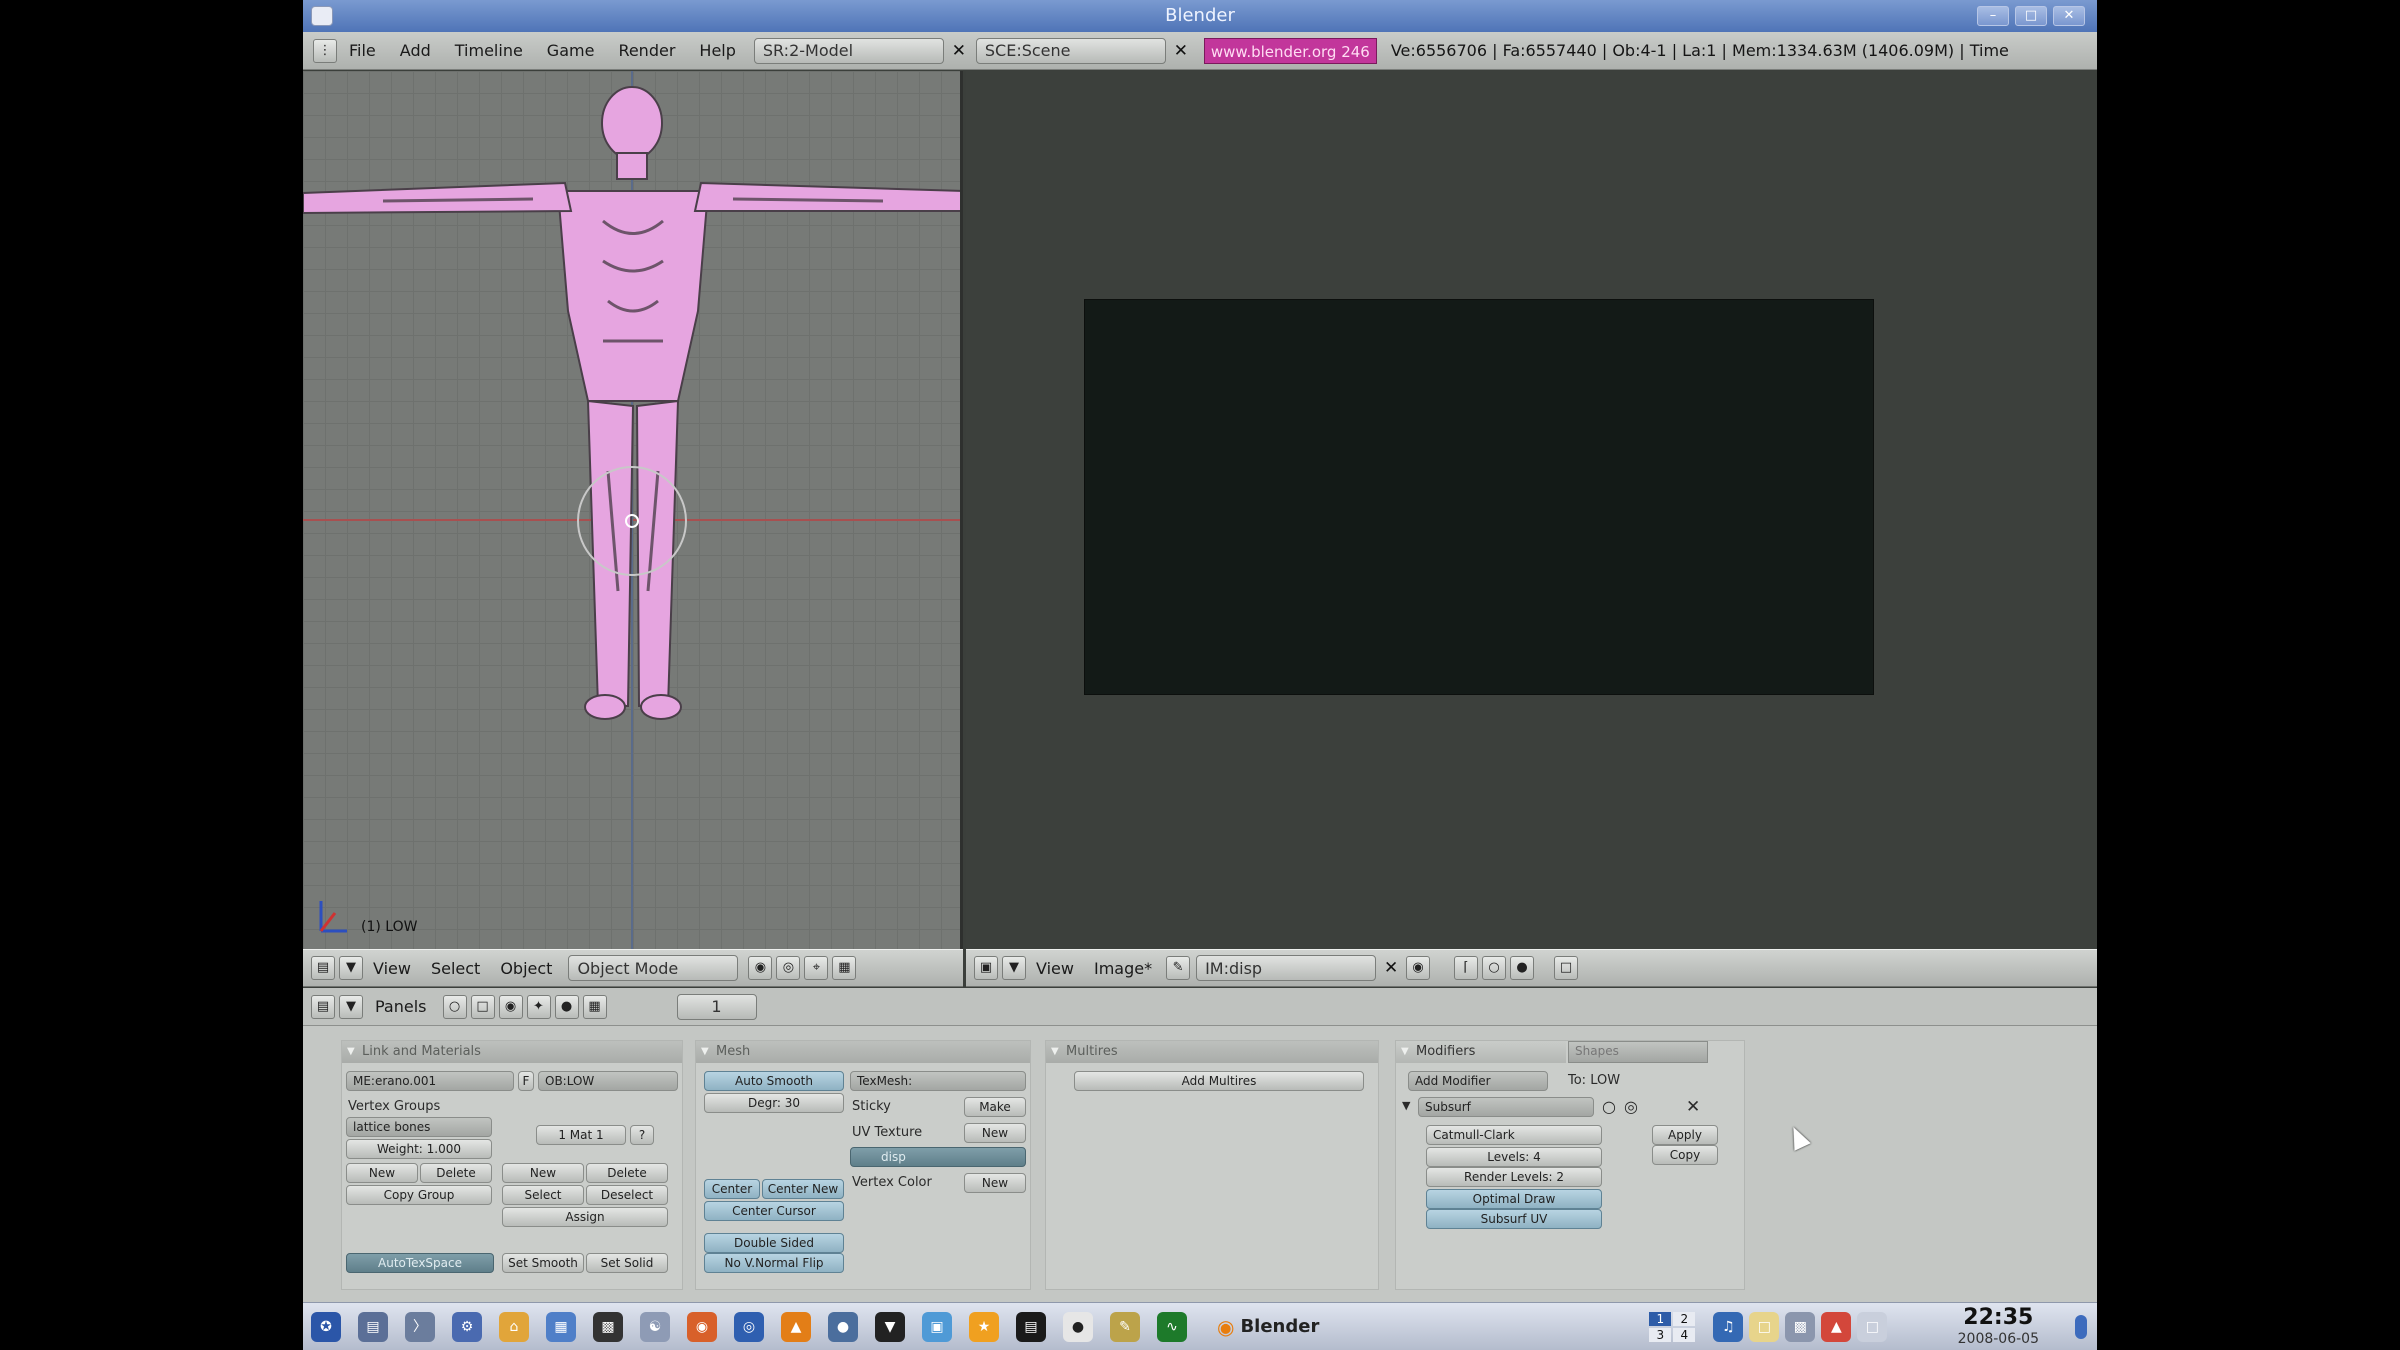  What do you see at coordinates (653, 968) in the screenshot?
I see `mode-selector: Object Mode` at bounding box center [653, 968].